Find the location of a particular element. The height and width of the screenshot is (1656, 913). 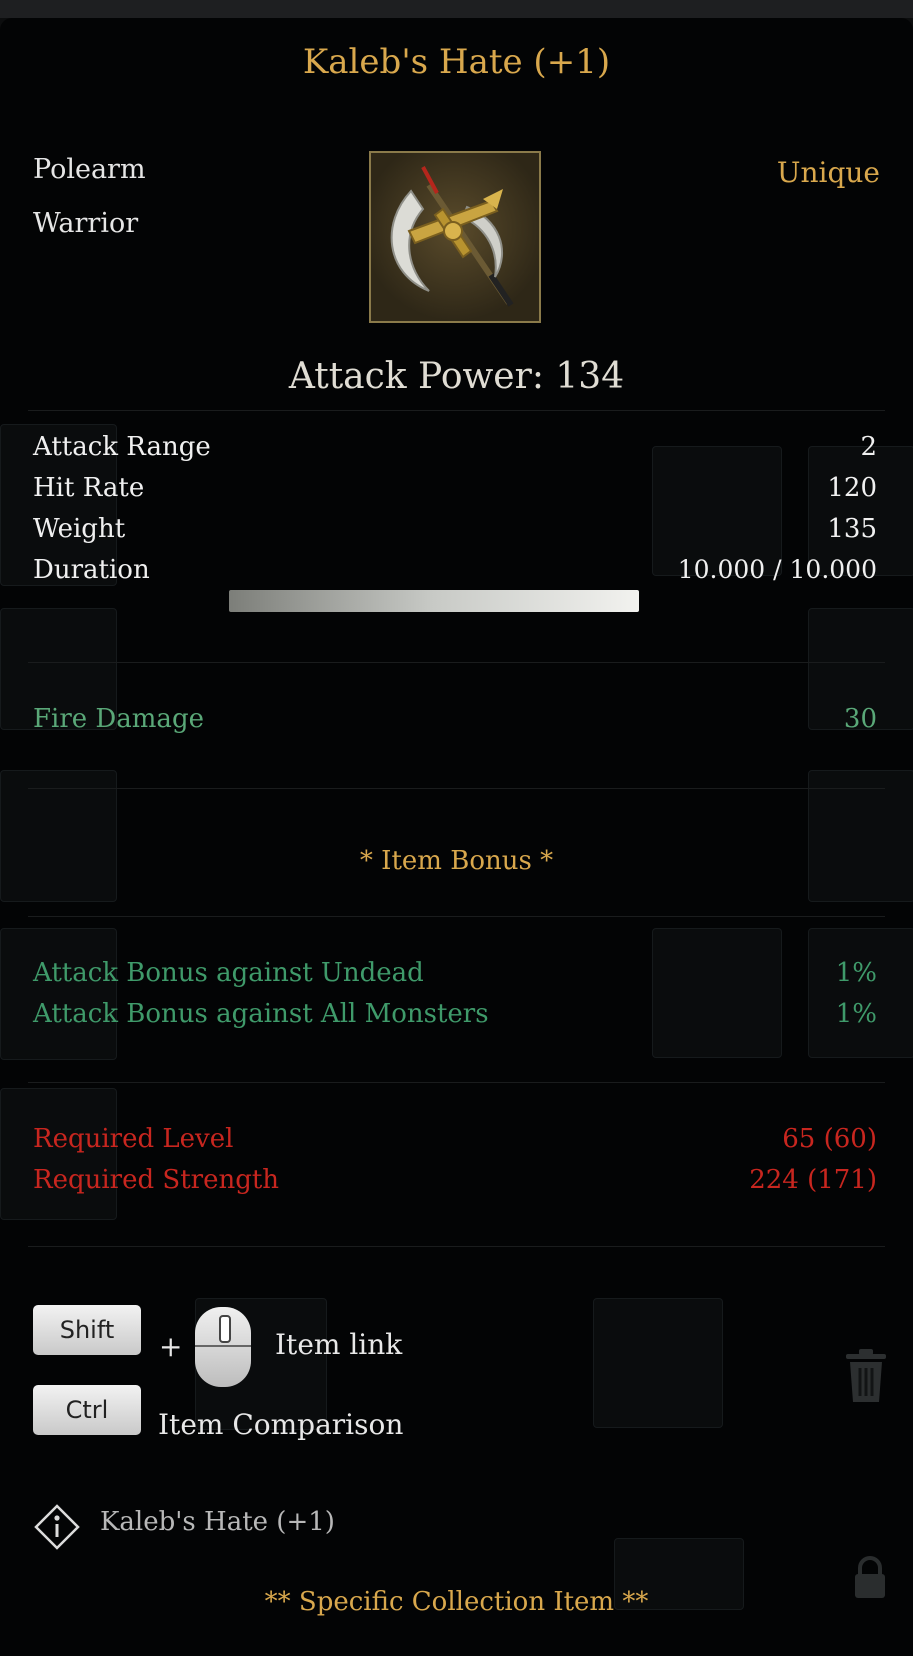

info-icon is located at coordinates (57, 1527).